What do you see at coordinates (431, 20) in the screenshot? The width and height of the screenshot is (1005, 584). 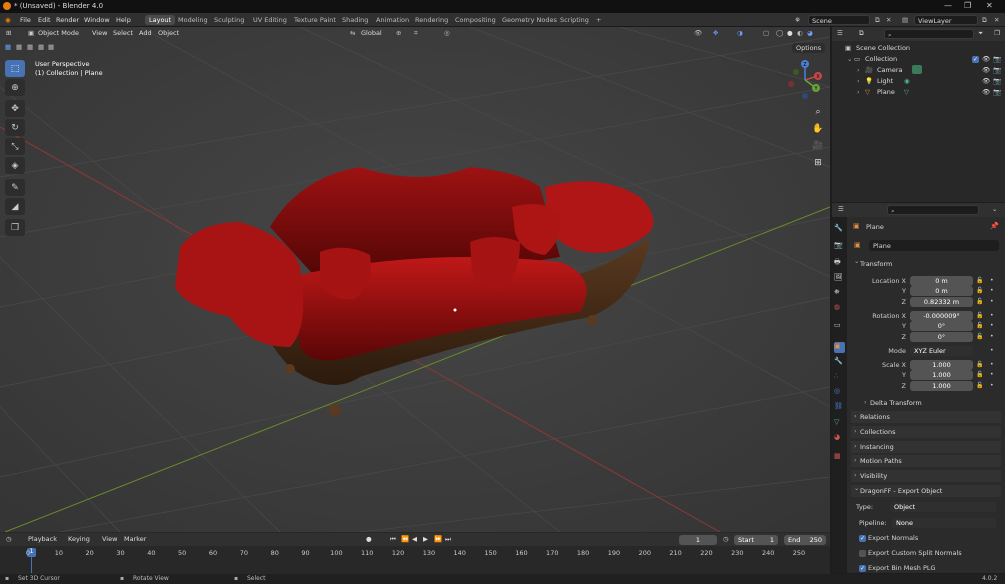 I see `tab-rendering: Rendering` at bounding box center [431, 20].